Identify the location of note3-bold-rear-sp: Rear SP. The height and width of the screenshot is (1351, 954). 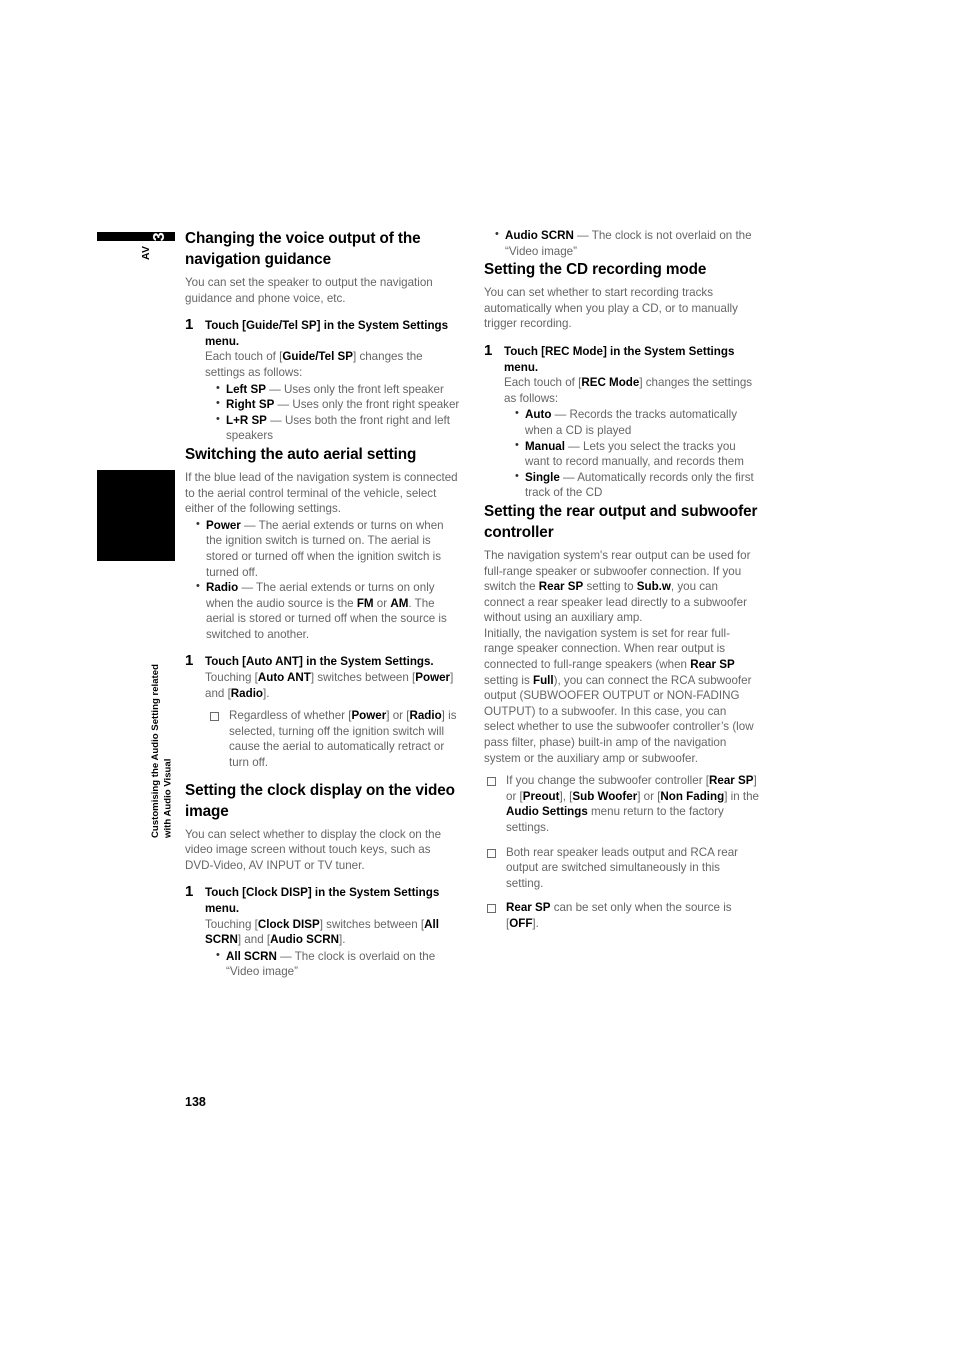
(528, 908).